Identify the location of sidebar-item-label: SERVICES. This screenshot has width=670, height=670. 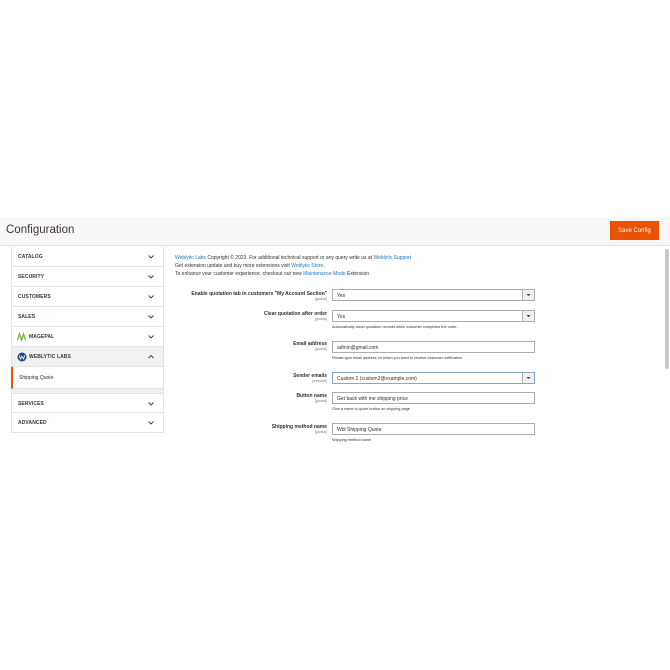
(31, 404).